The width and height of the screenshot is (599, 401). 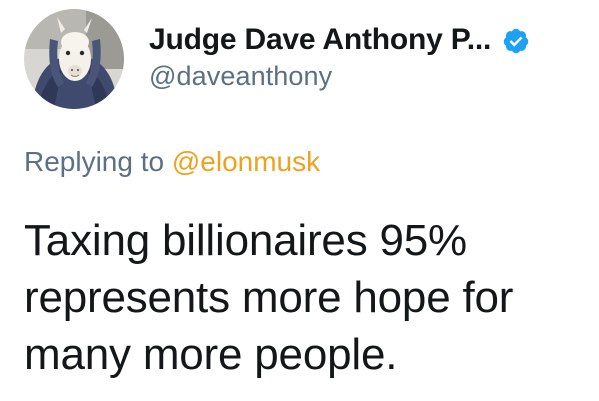 I want to click on reply-mention-link: @elonmusk, so click(x=246, y=161).